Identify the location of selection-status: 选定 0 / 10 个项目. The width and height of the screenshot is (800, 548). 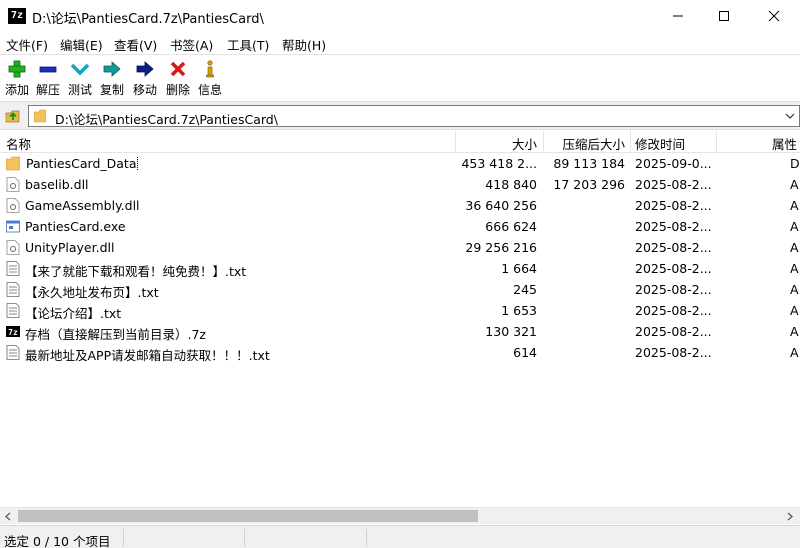
(57, 541).